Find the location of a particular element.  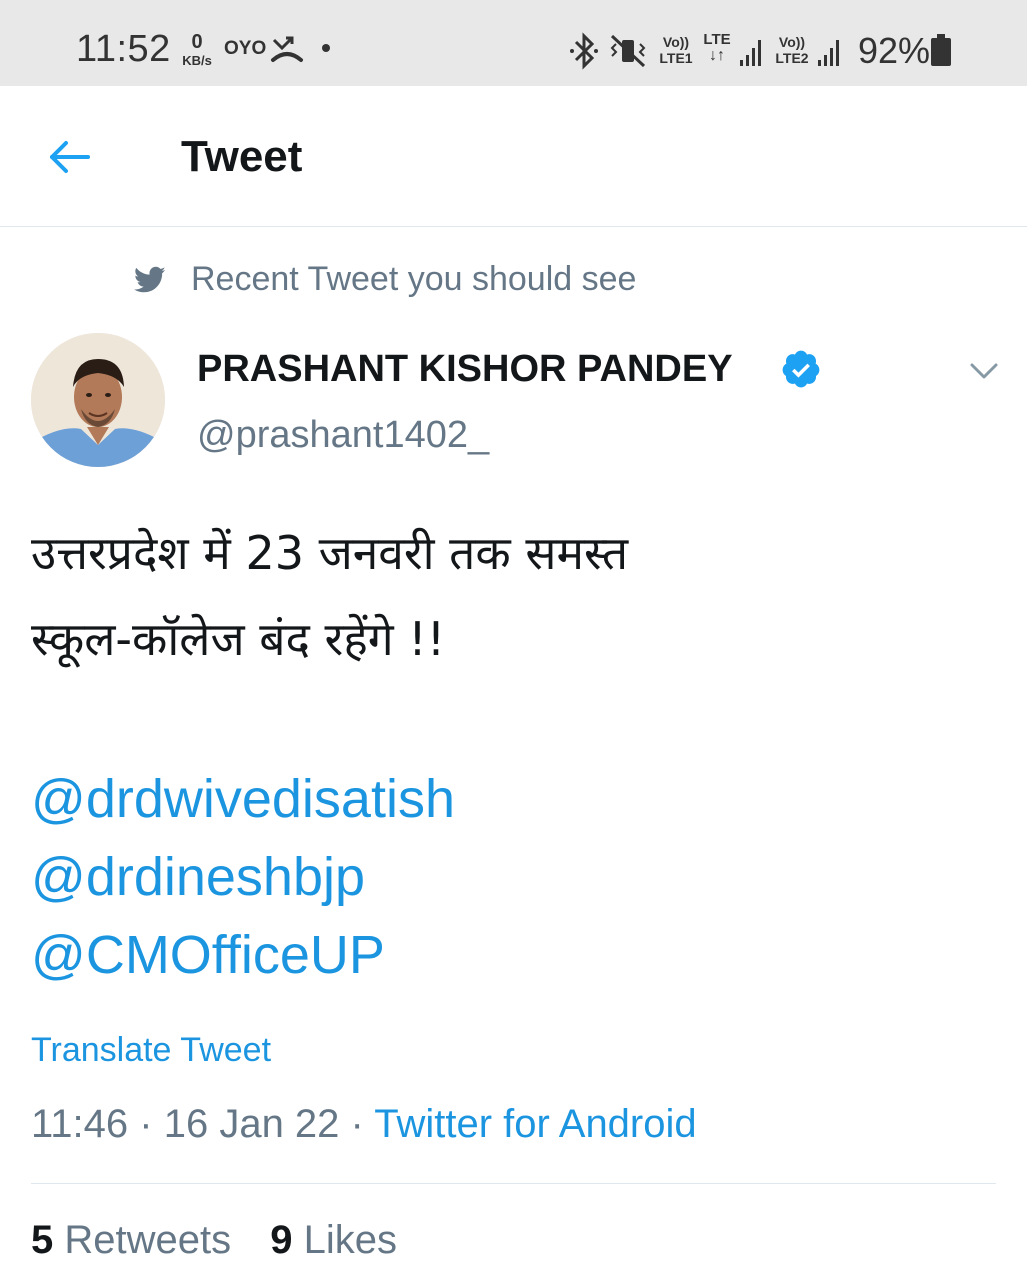

tweet-text-line: उत्तरप्रदेश में 23 जनवरी तक समस्त is located at coordinates (330, 553).